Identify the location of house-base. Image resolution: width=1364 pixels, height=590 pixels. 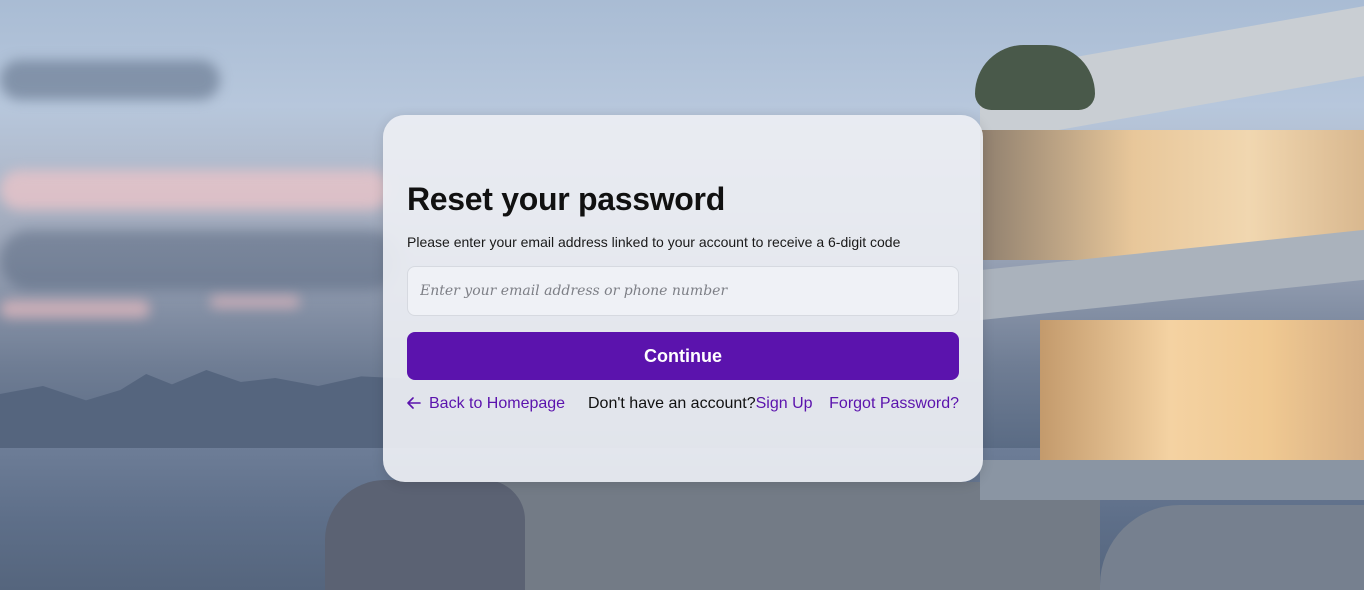
(1172, 480).